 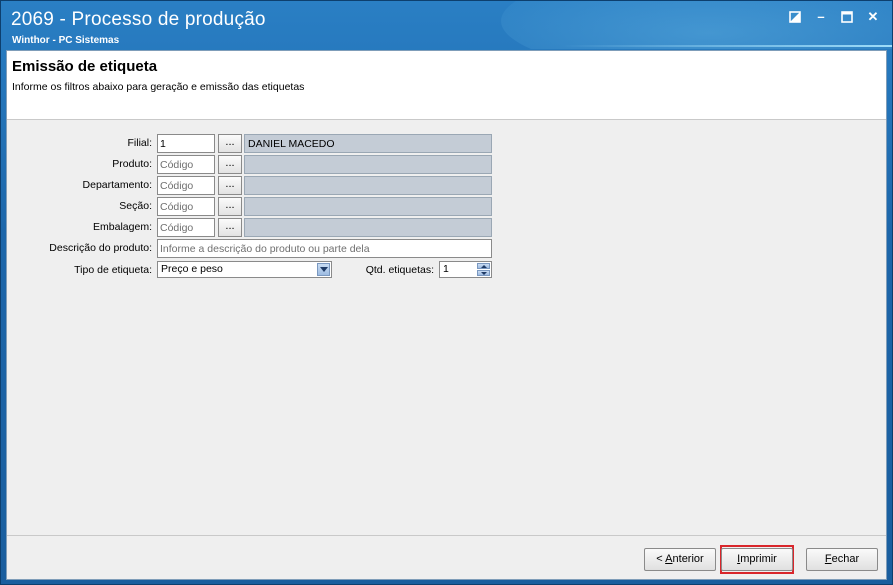 I want to click on embalagem-label: Embalagem:, so click(x=122, y=227).